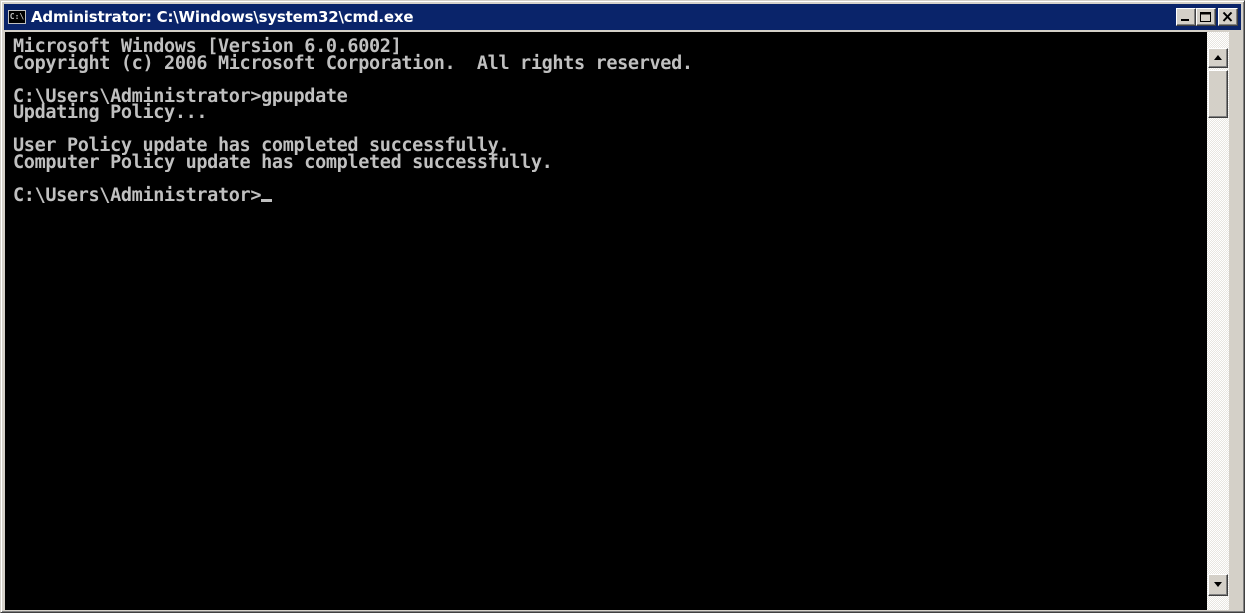 The image size is (1245, 613). I want to click on window-controls, so click(1207, 17).